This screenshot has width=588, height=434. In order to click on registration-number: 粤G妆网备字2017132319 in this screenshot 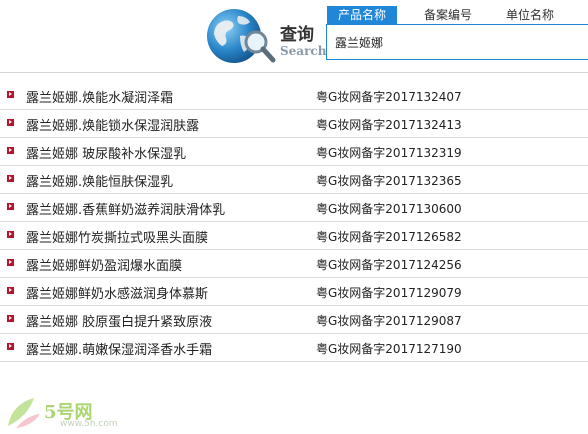, I will do `click(389, 153)`.